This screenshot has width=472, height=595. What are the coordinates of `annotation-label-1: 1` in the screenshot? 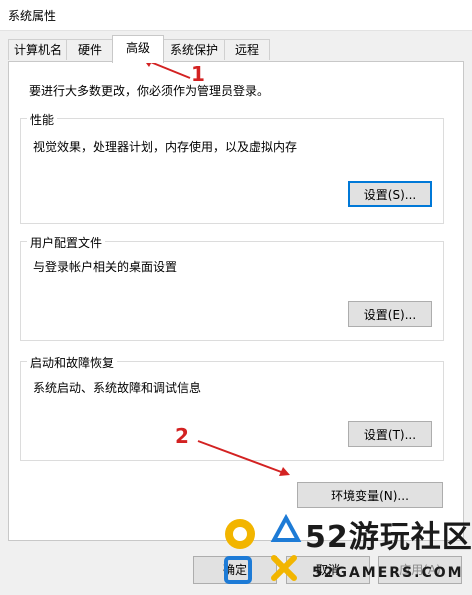 It's located at (198, 74).